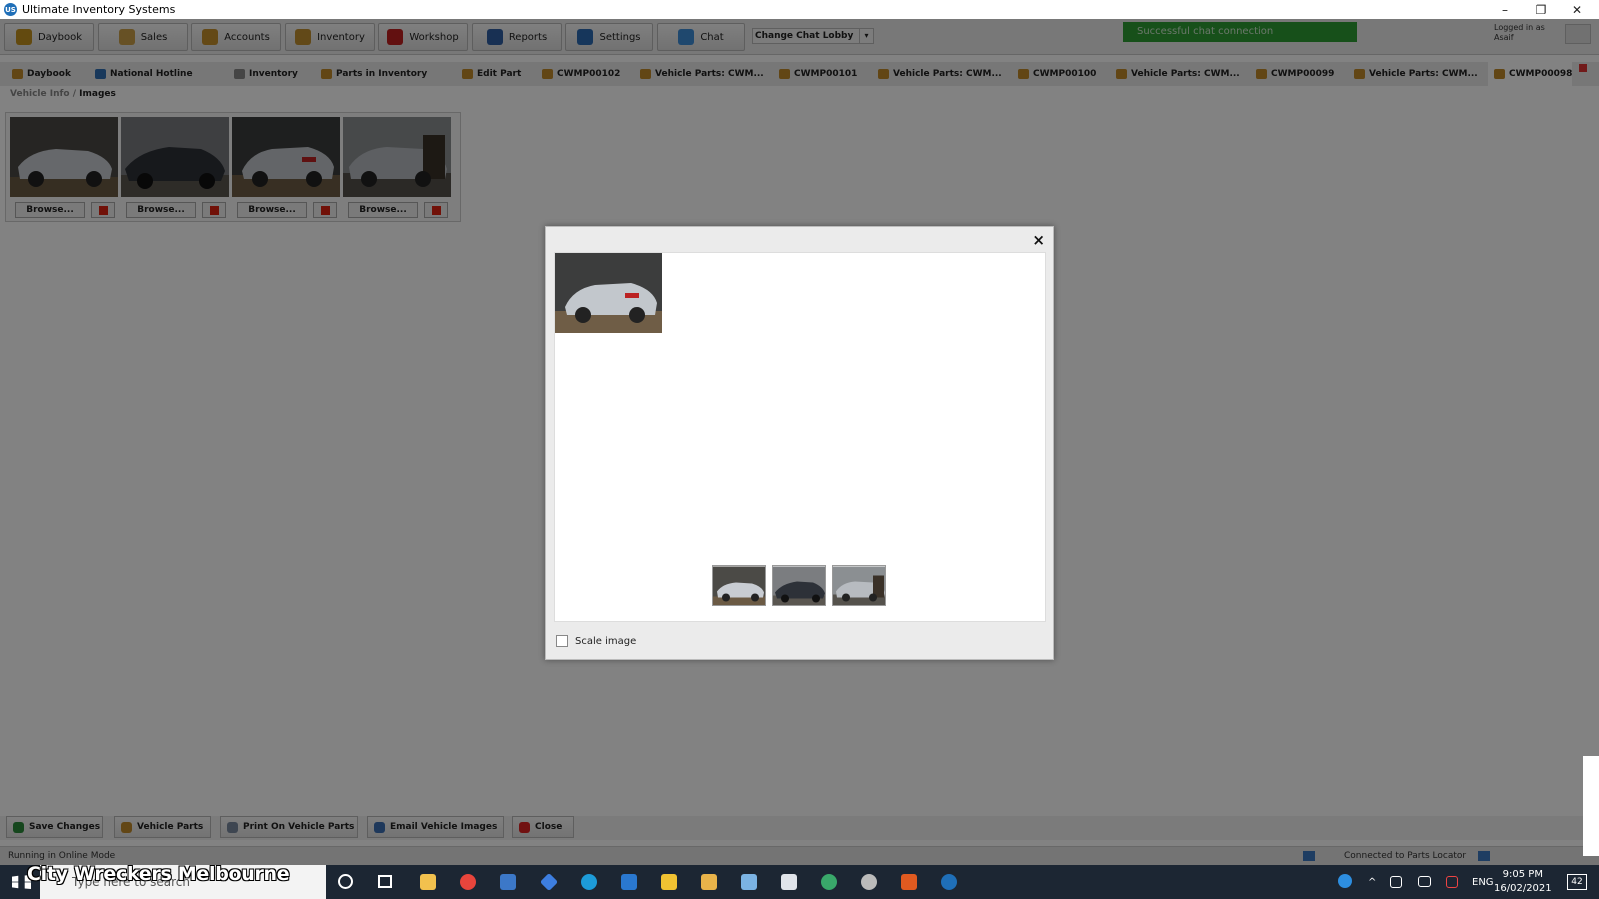  What do you see at coordinates (1483, 882) in the screenshot?
I see `language-indicator: ENG` at bounding box center [1483, 882].